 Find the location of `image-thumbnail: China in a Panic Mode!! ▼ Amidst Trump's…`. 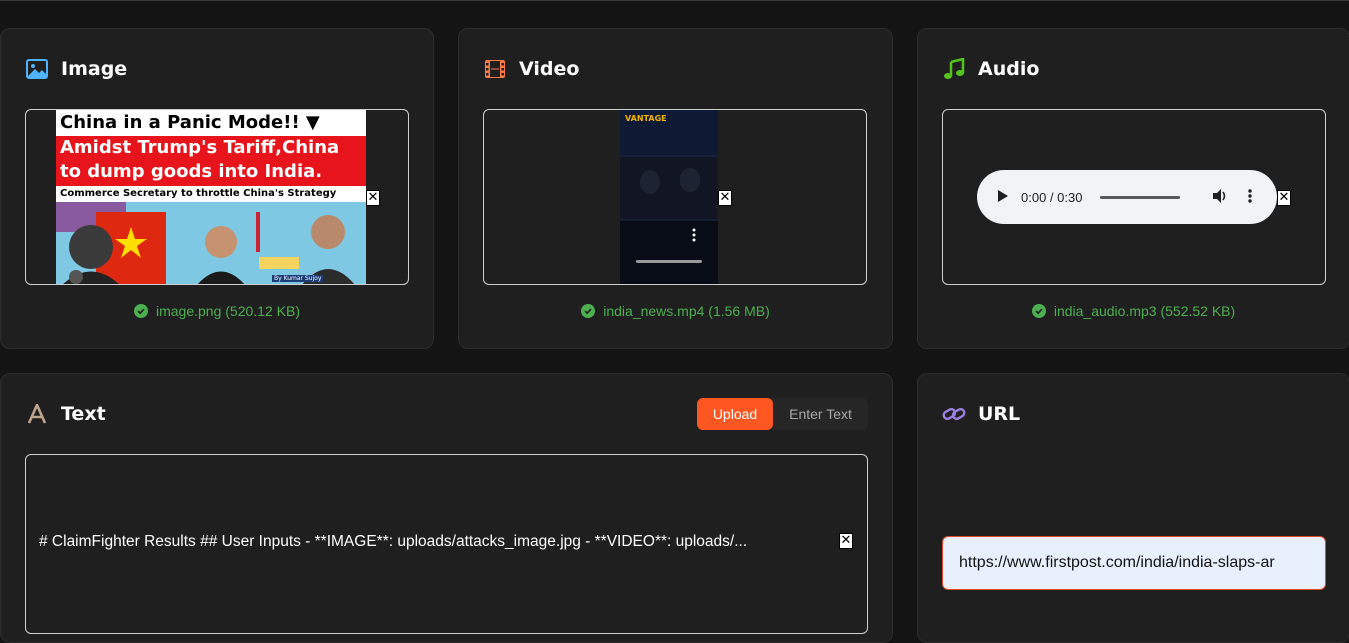

image-thumbnail: China in a Panic Mode!! ▼ Amidst Trump's… is located at coordinates (211, 197).